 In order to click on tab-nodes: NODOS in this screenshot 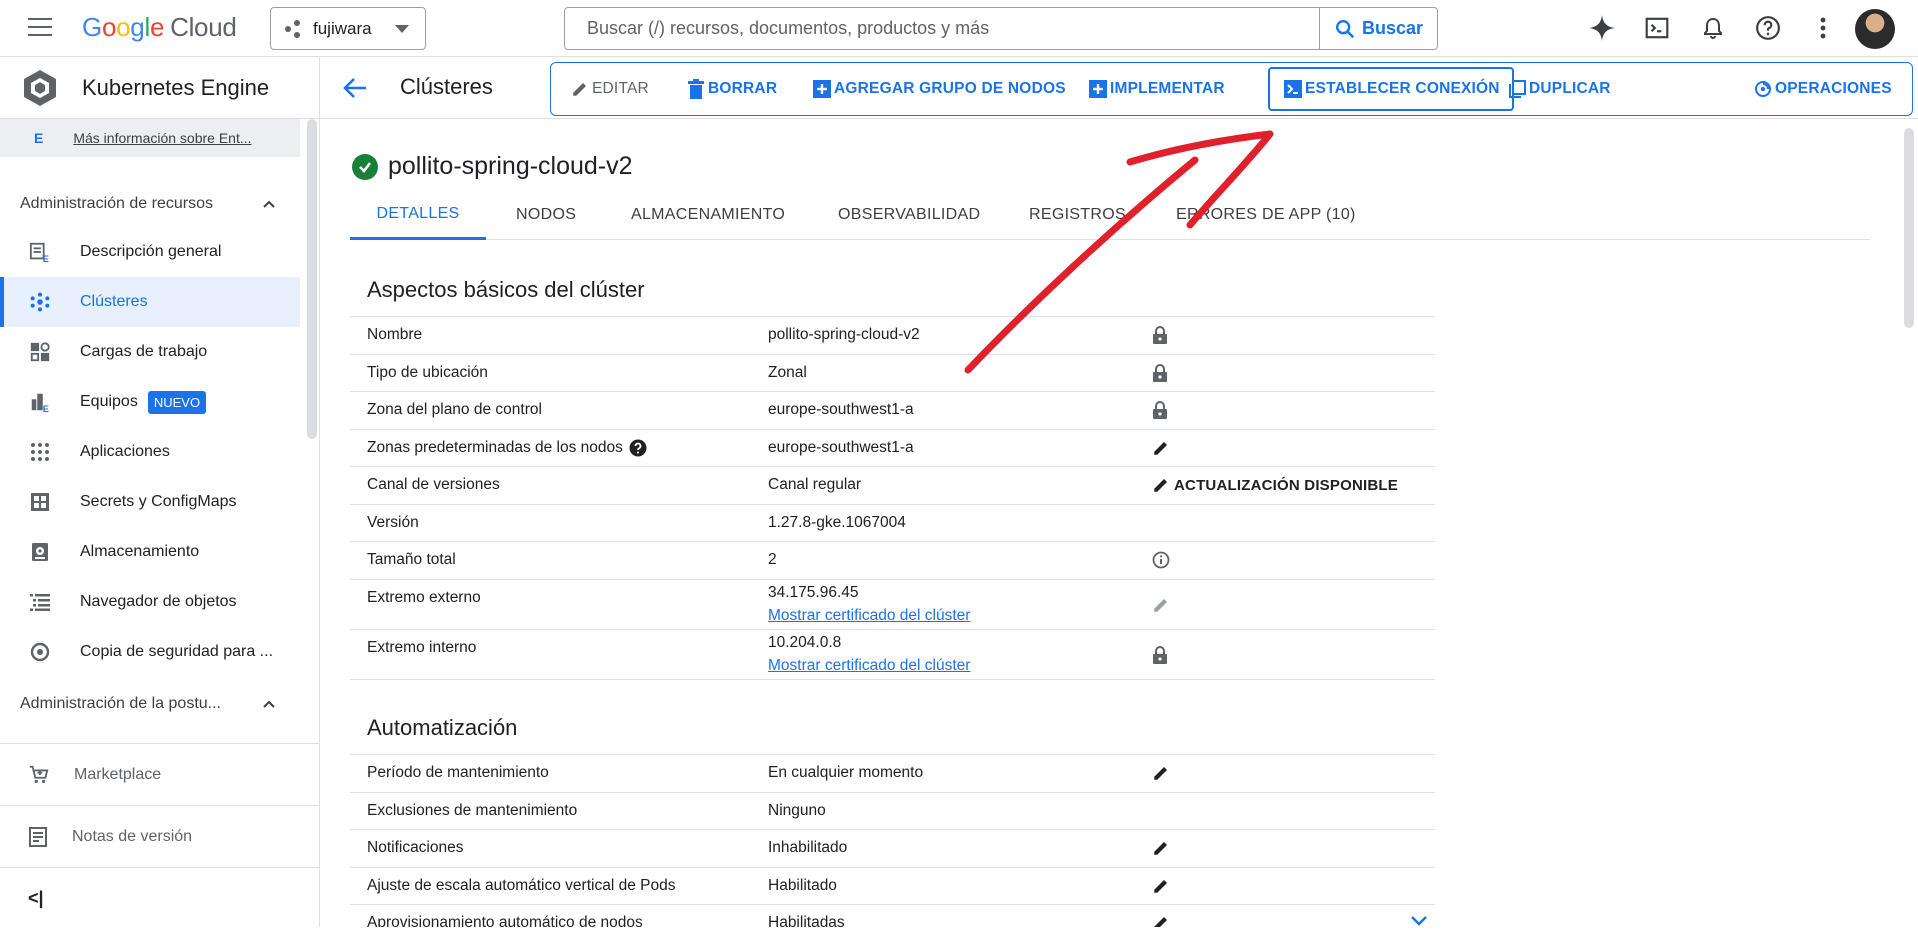, I will do `click(546, 215)`.